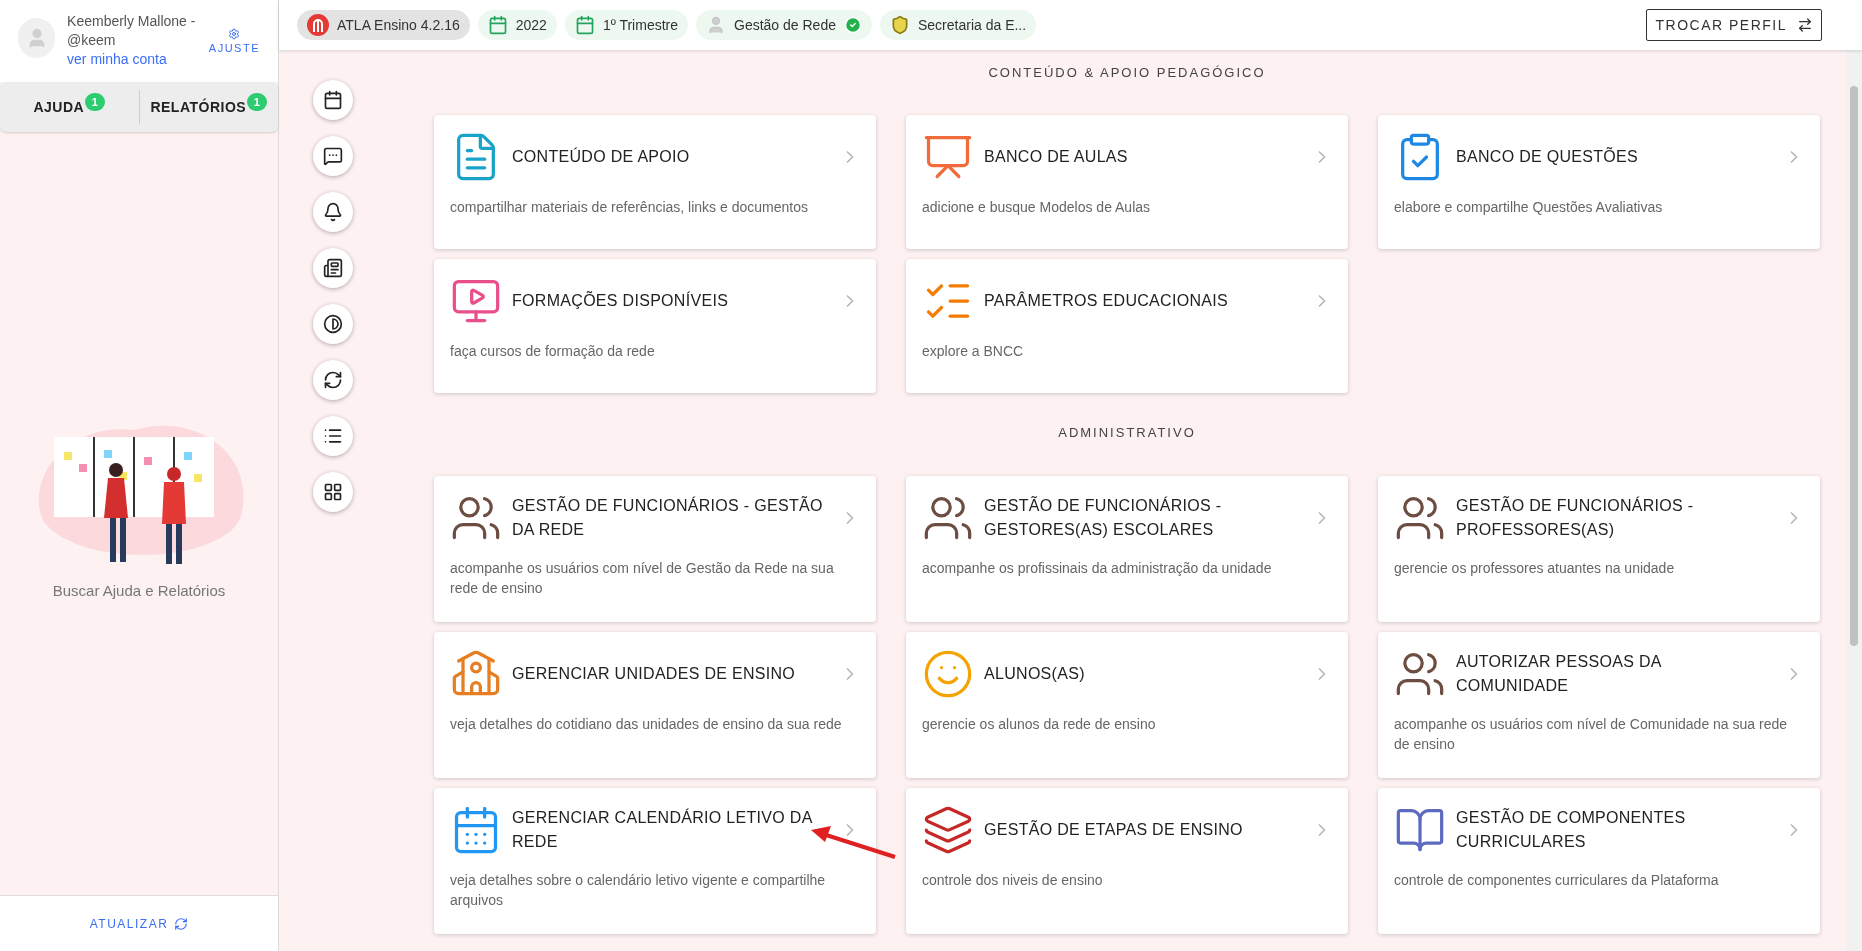  What do you see at coordinates (1127, 861) in the screenshot?
I see `menu-card: GESTÃO DE ETAPAS DE ENSINO controle dos niveis de ensino` at bounding box center [1127, 861].